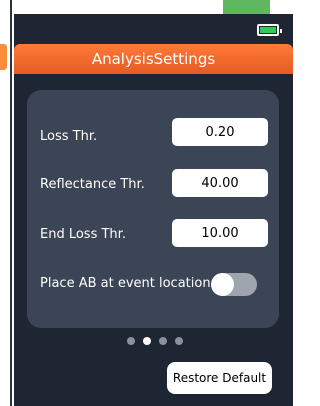  I want to click on battery-fill, so click(268, 30).